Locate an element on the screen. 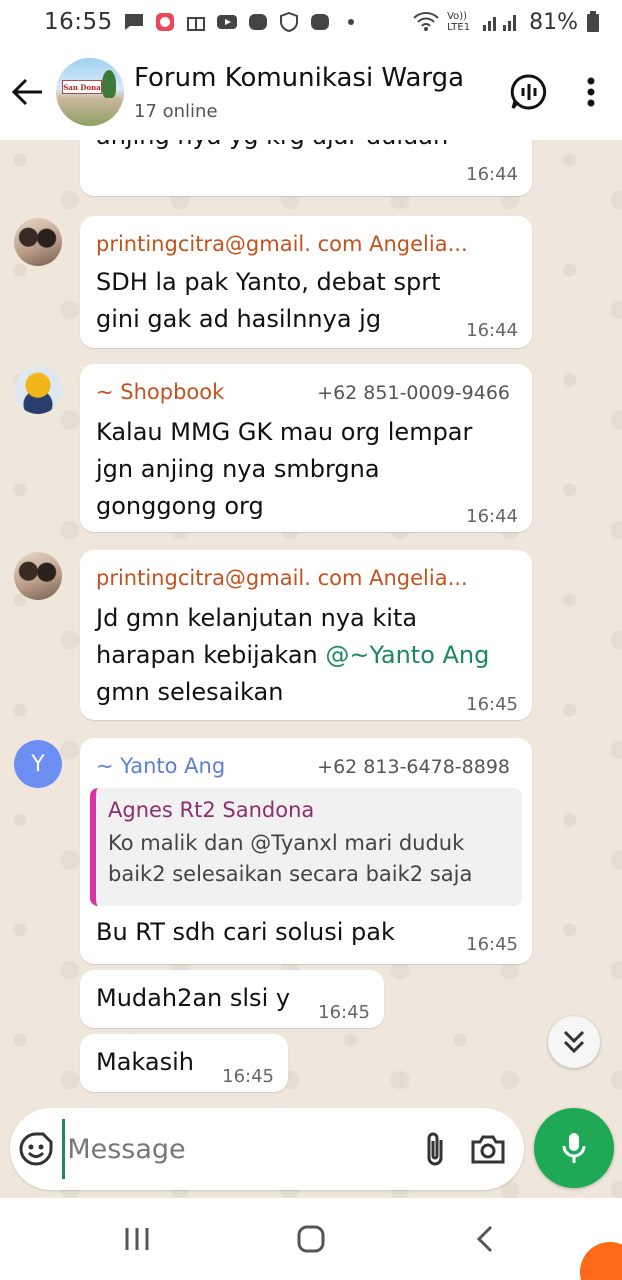 This screenshot has height=1280, width=622. message-icon is located at coordinates (133, 22).